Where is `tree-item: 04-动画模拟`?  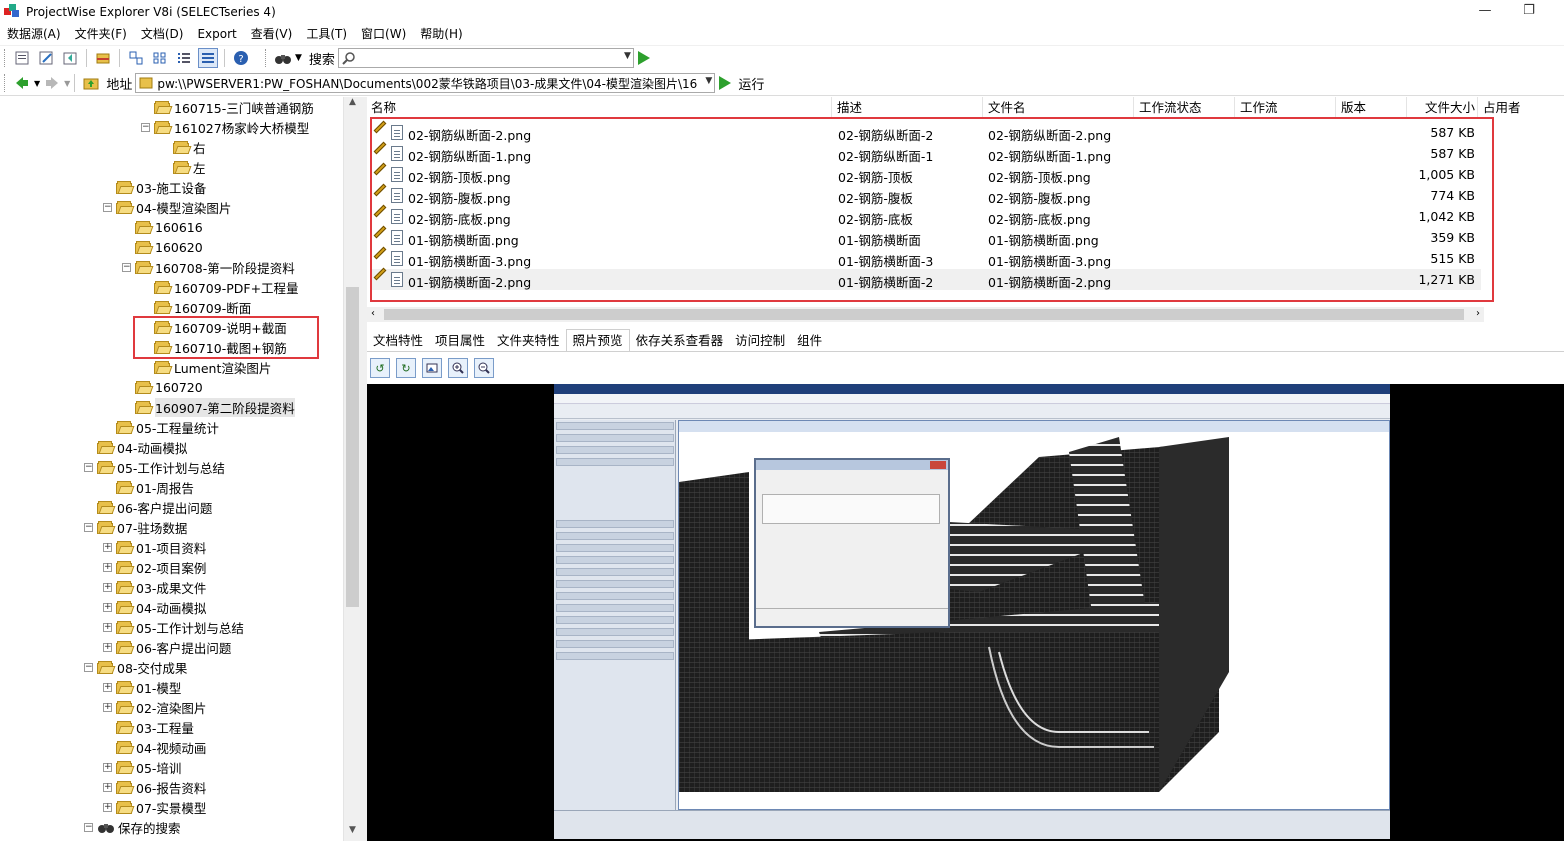 tree-item: 04-动画模拟 is located at coordinates (135, 447).